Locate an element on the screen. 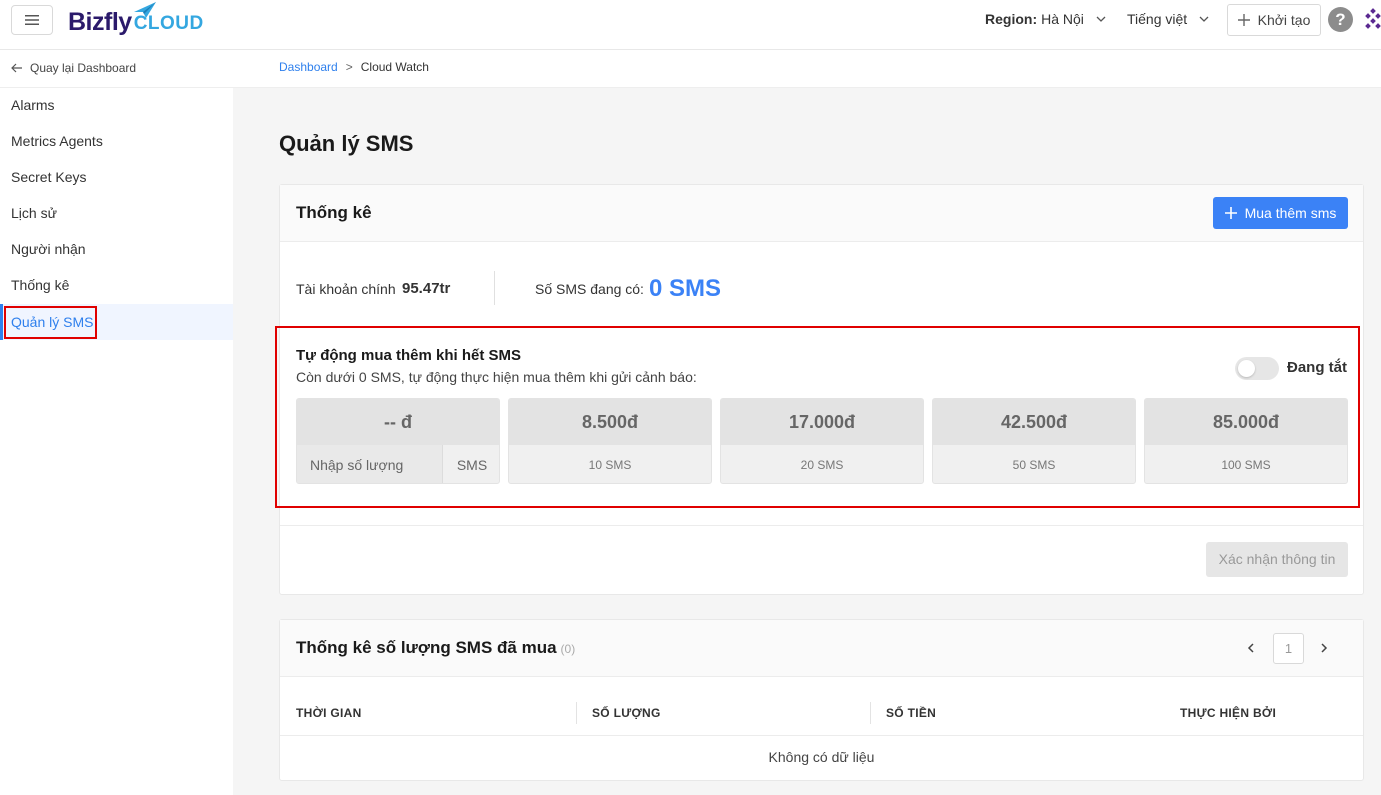 The image size is (1381, 795). purchase-history-title-wrap: Thống kê số lượng SMS đã mua (0) is located at coordinates (435, 648).